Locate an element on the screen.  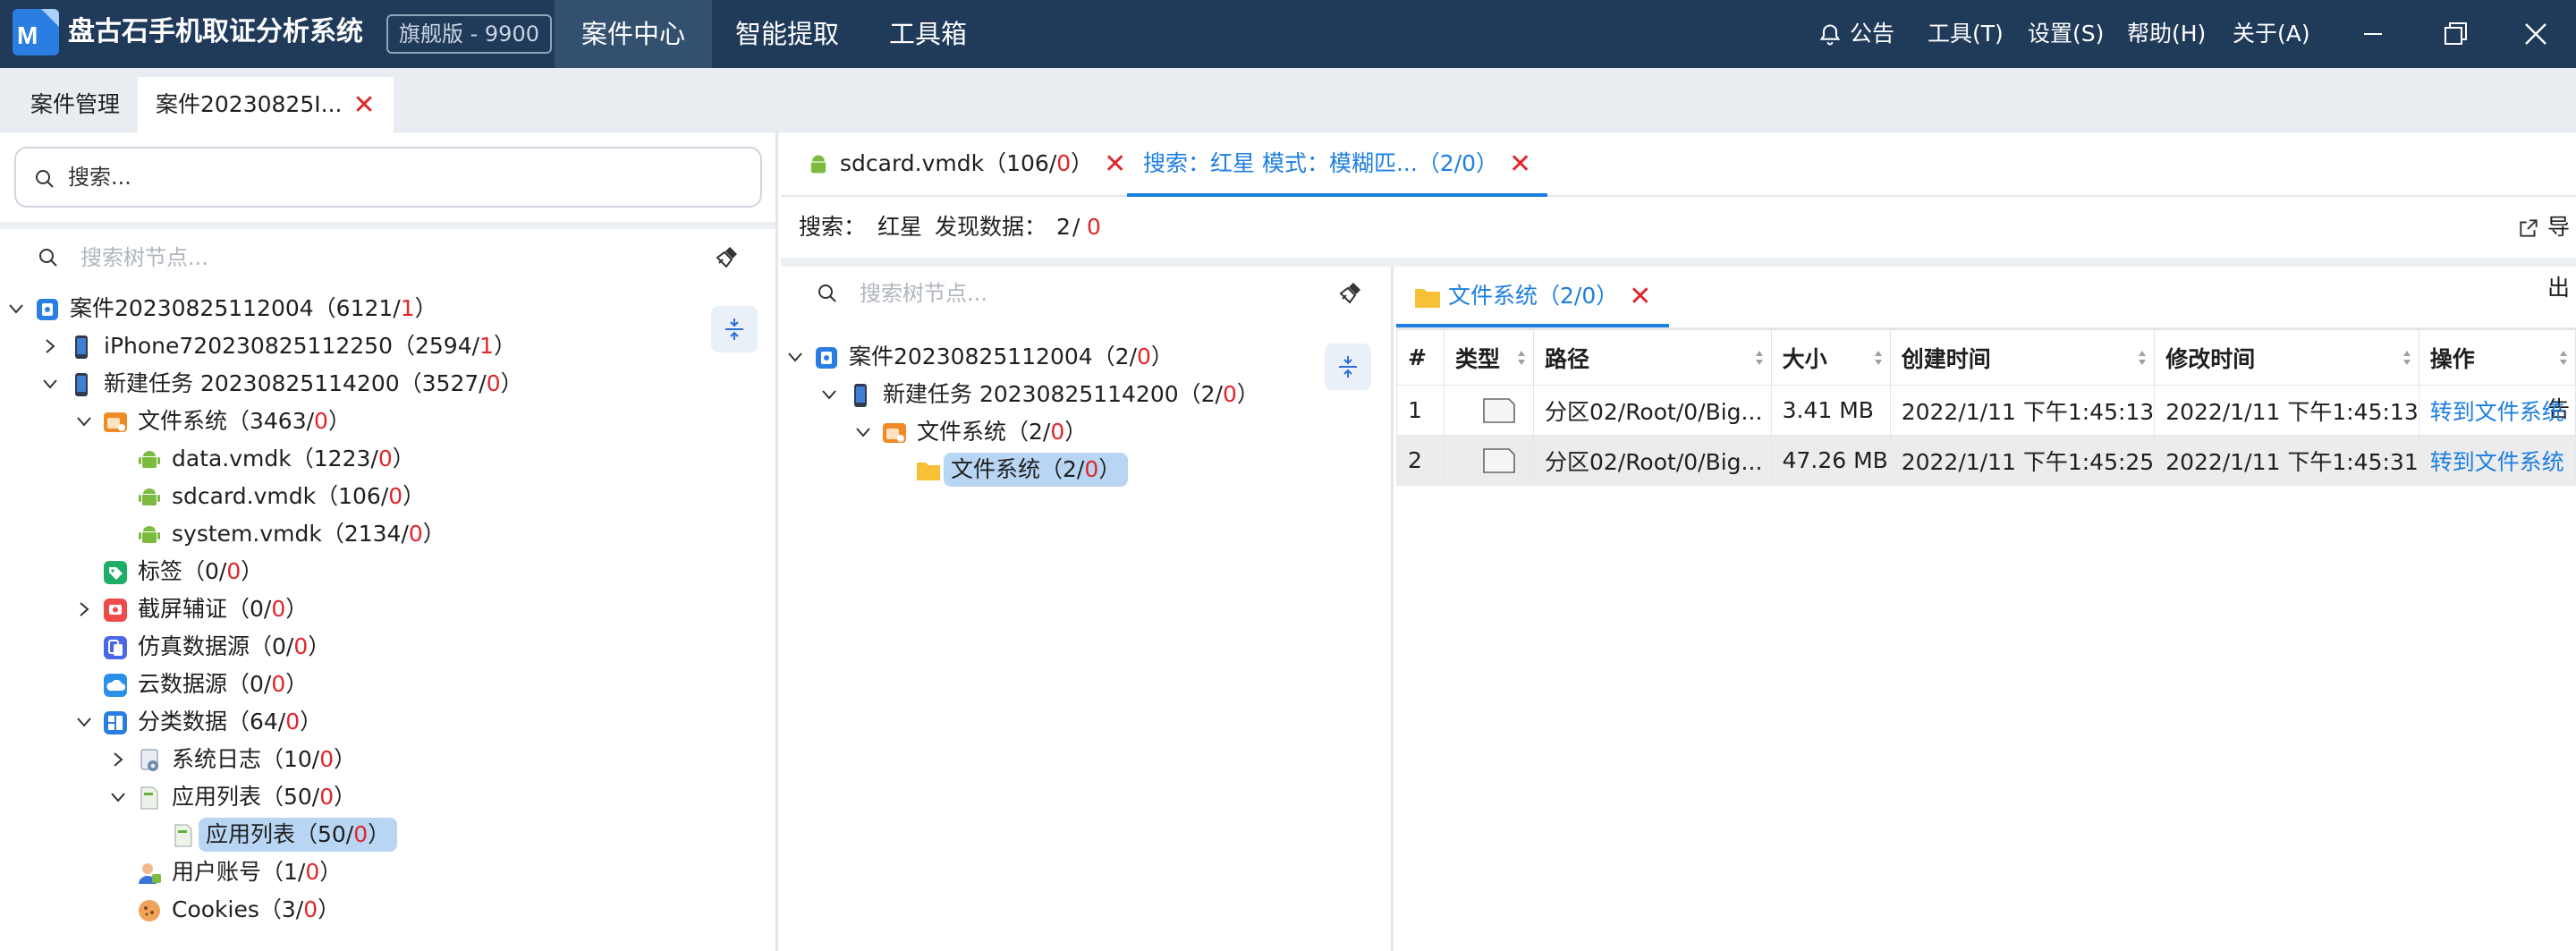
doc-icon is located at coordinates (183, 835).